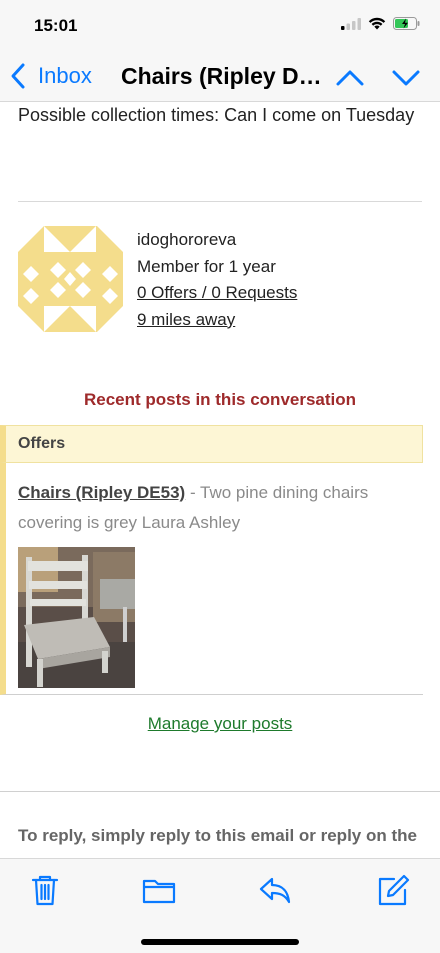 The width and height of the screenshot is (440, 953). What do you see at coordinates (224, 76) in the screenshot?
I see `page-title: Chairs (Ripley DE53)` at bounding box center [224, 76].